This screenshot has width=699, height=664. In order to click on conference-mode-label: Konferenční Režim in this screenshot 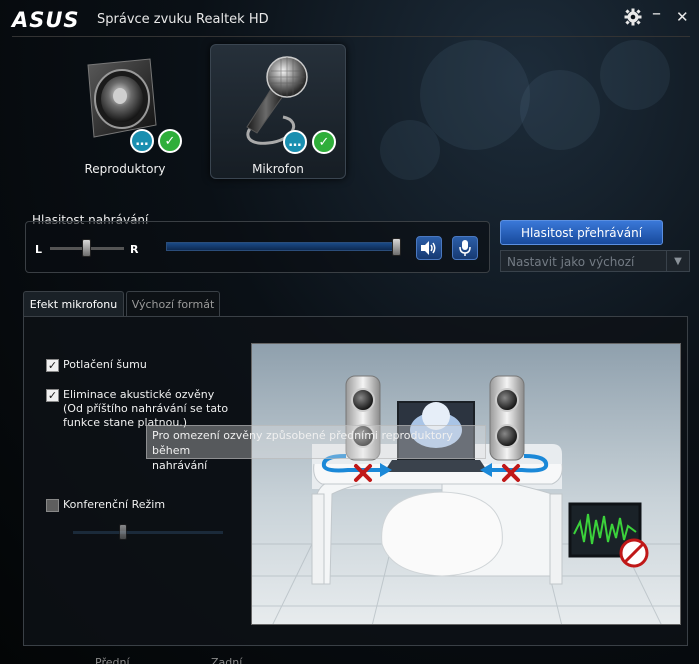, I will do `click(114, 504)`.